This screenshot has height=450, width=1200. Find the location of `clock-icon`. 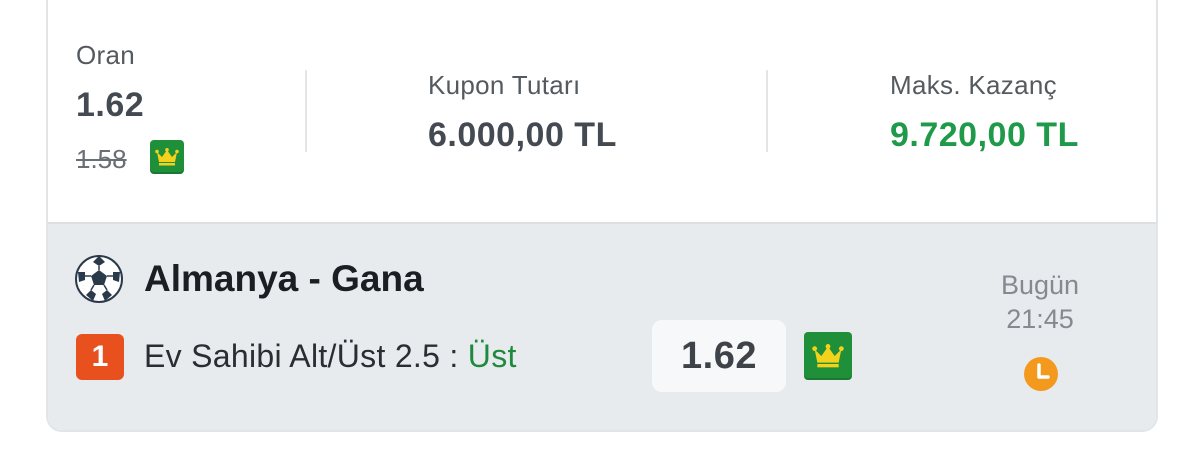

clock-icon is located at coordinates (1041, 374).